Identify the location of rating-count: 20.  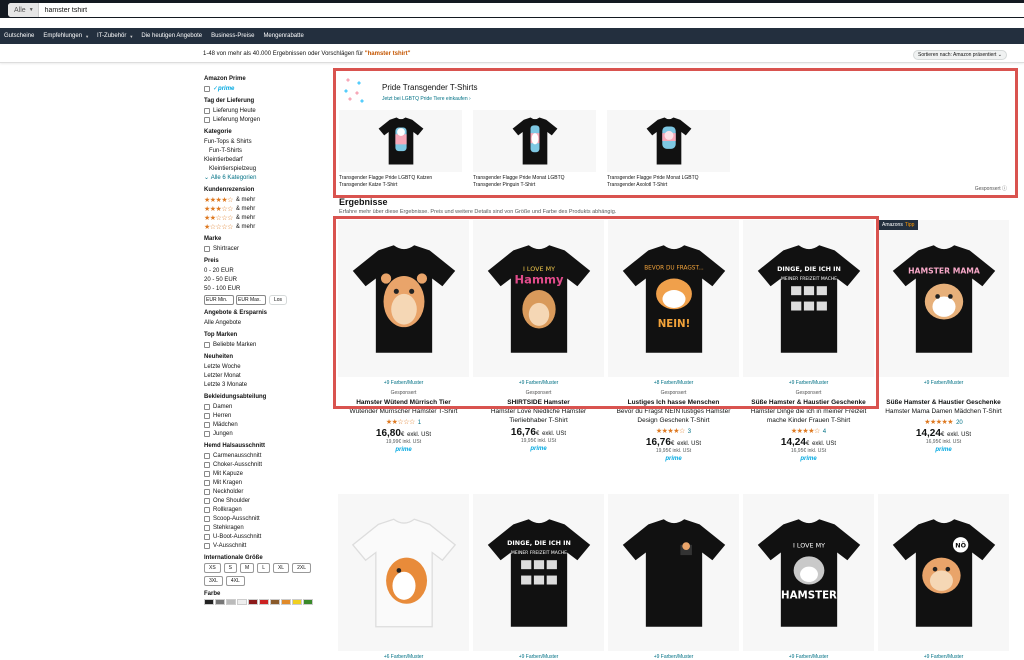
(959, 423).